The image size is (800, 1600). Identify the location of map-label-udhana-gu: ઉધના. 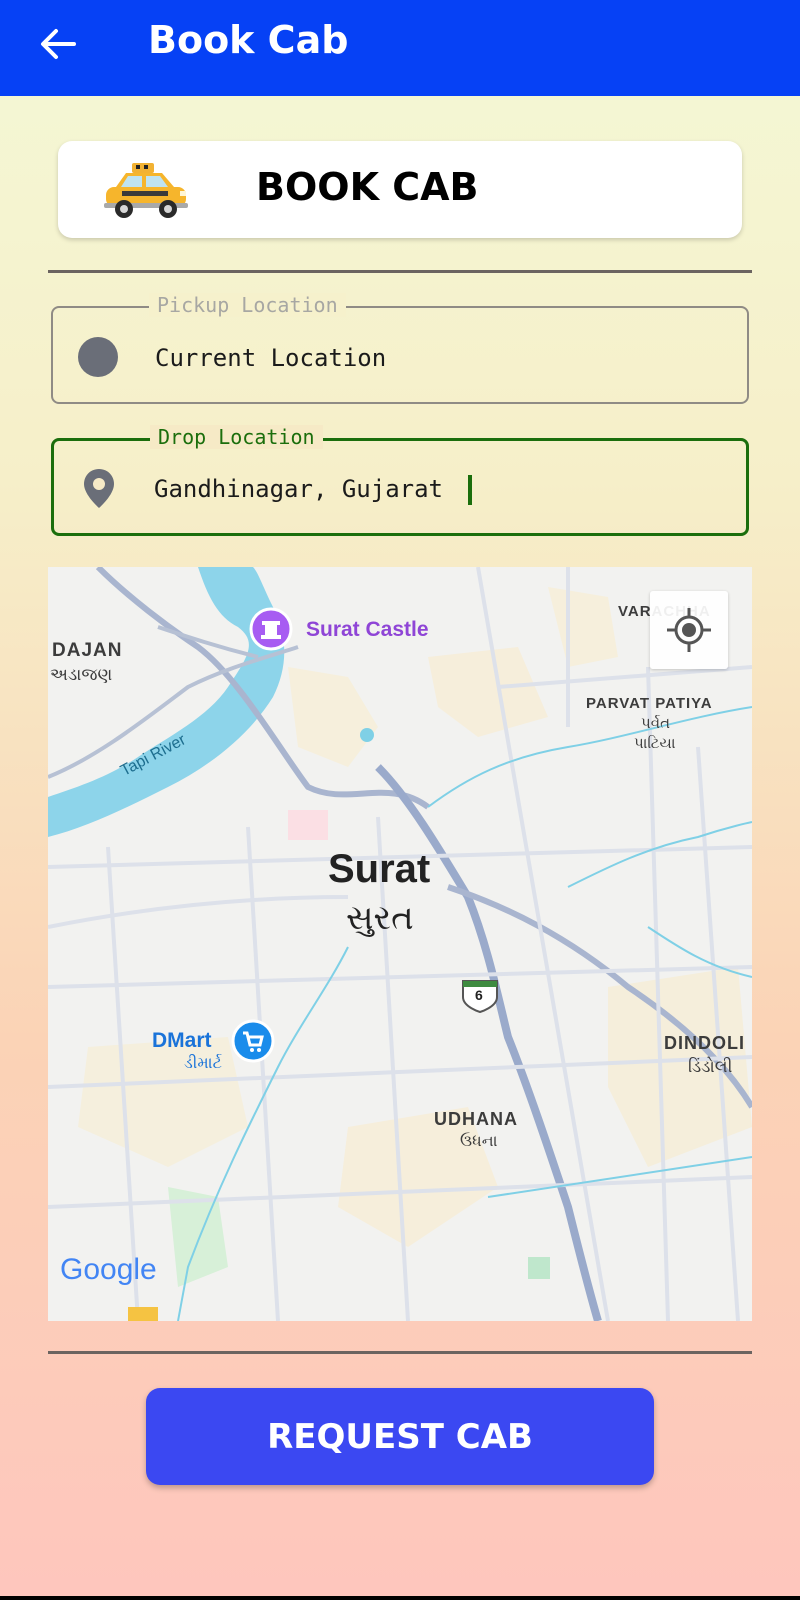
(479, 1141).